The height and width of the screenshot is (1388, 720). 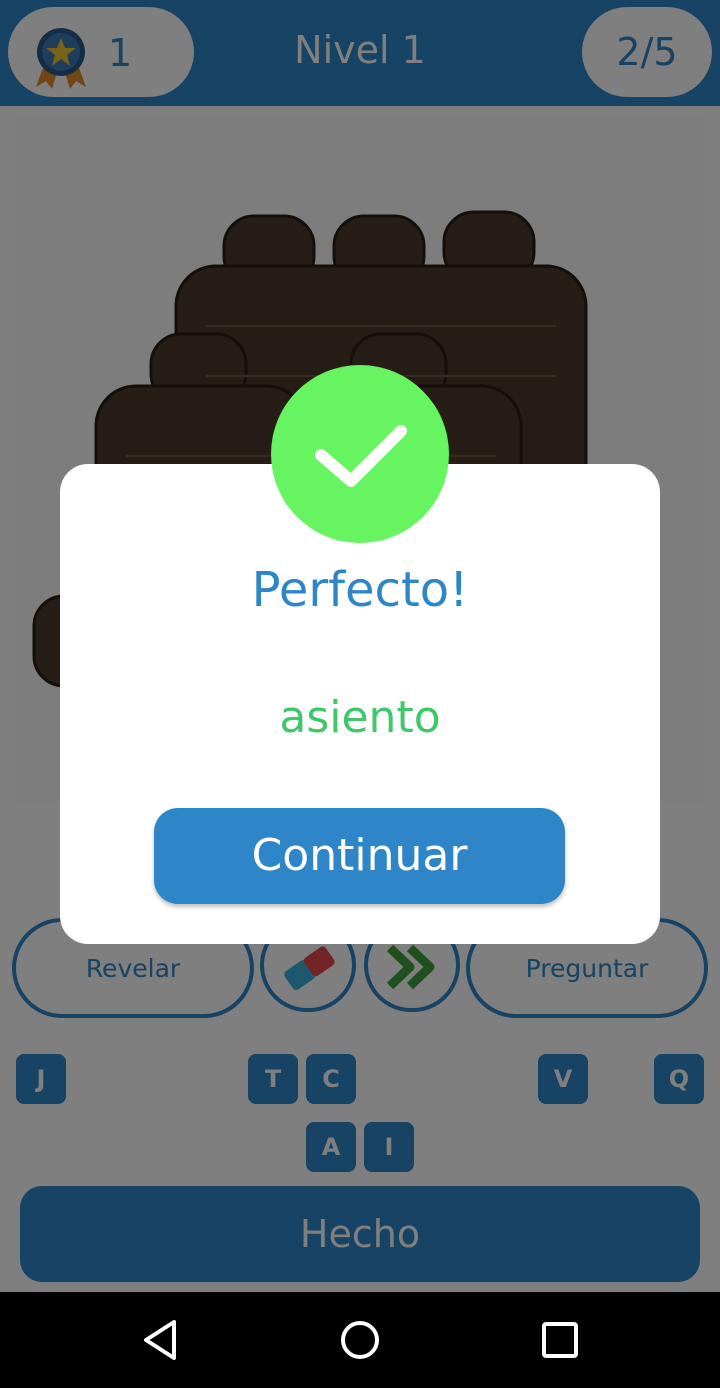 I want to click on answer-word: asiento, so click(x=360, y=717).